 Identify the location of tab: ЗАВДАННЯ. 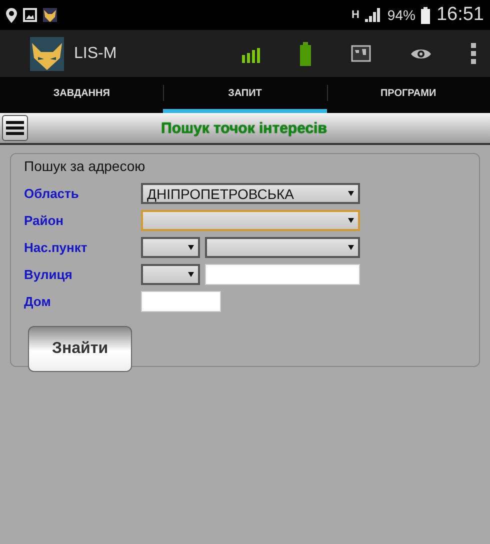
(82, 95).